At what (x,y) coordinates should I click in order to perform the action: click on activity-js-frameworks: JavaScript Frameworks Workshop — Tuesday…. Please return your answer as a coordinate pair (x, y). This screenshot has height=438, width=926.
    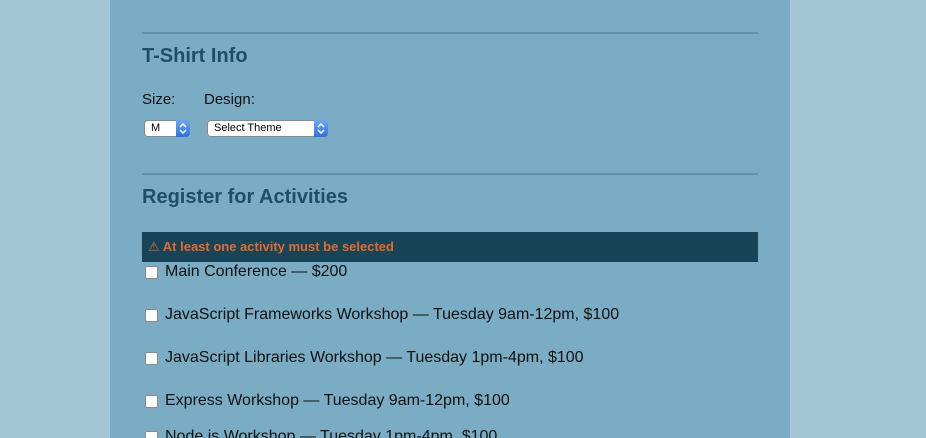
    Looking at the image, I should click on (382, 315).